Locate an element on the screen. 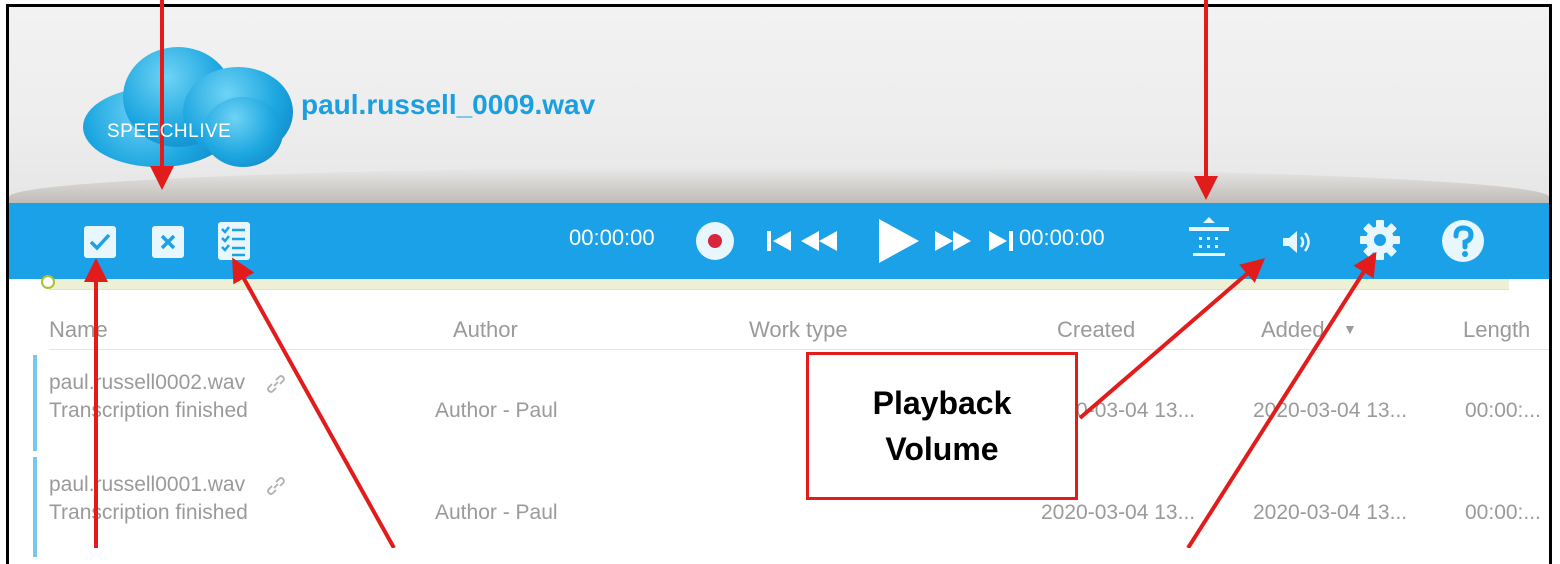  arrow-to-checklist is located at coordinates (314, 402).